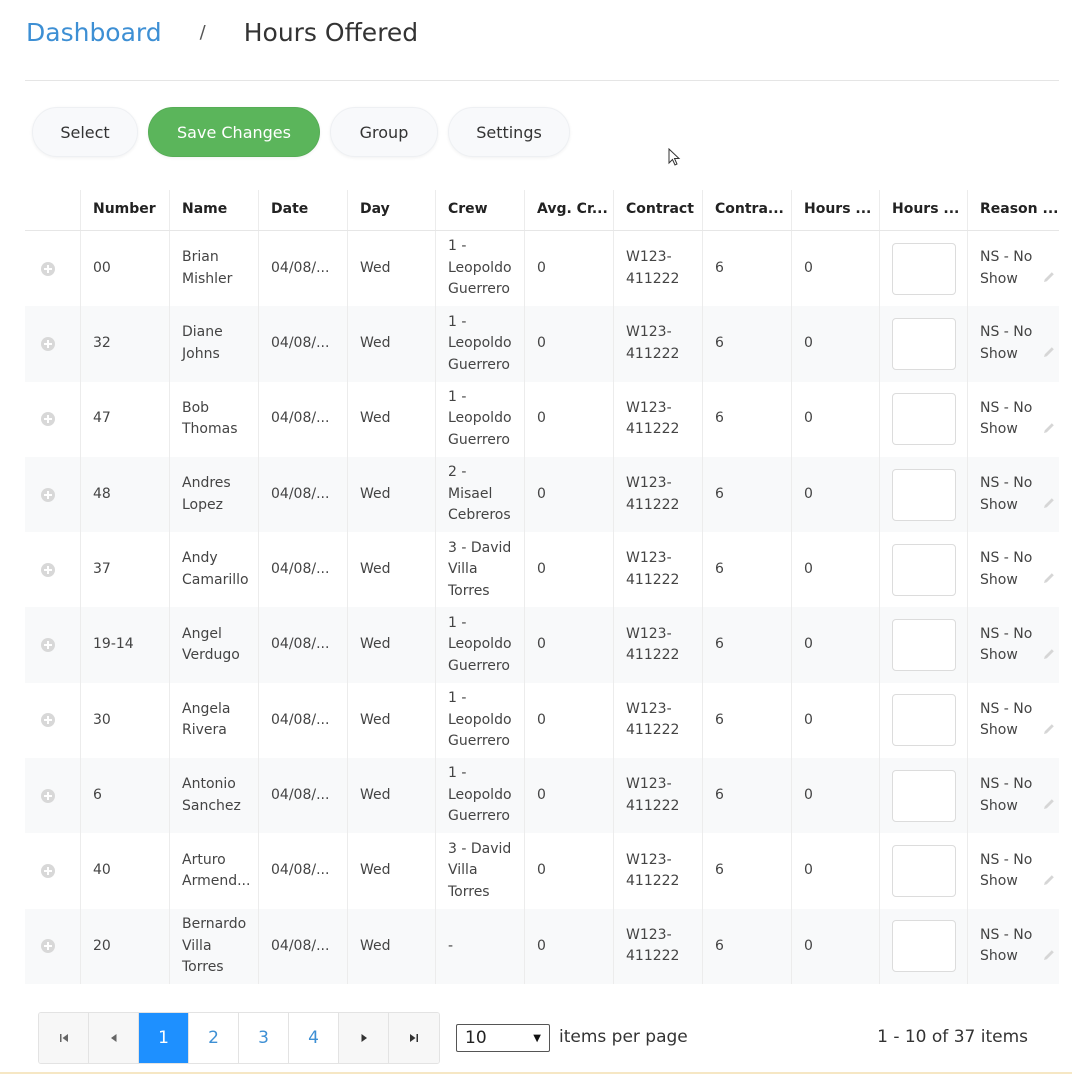  What do you see at coordinates (392, 210) in the screenshot?
I see `header-day: Day` at bounding box center [392, 210].